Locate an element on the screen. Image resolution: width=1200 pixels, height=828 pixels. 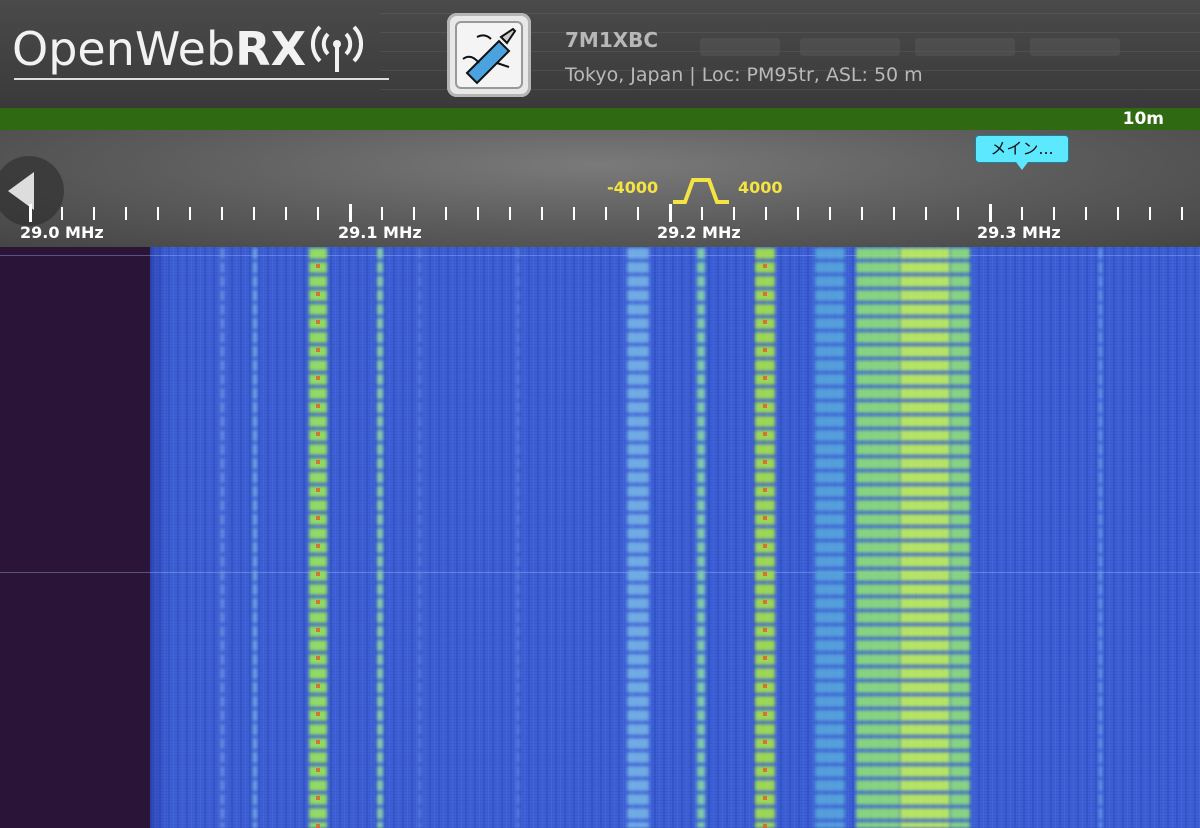
passband-high: 4000 is located at coordinates (760, 187).